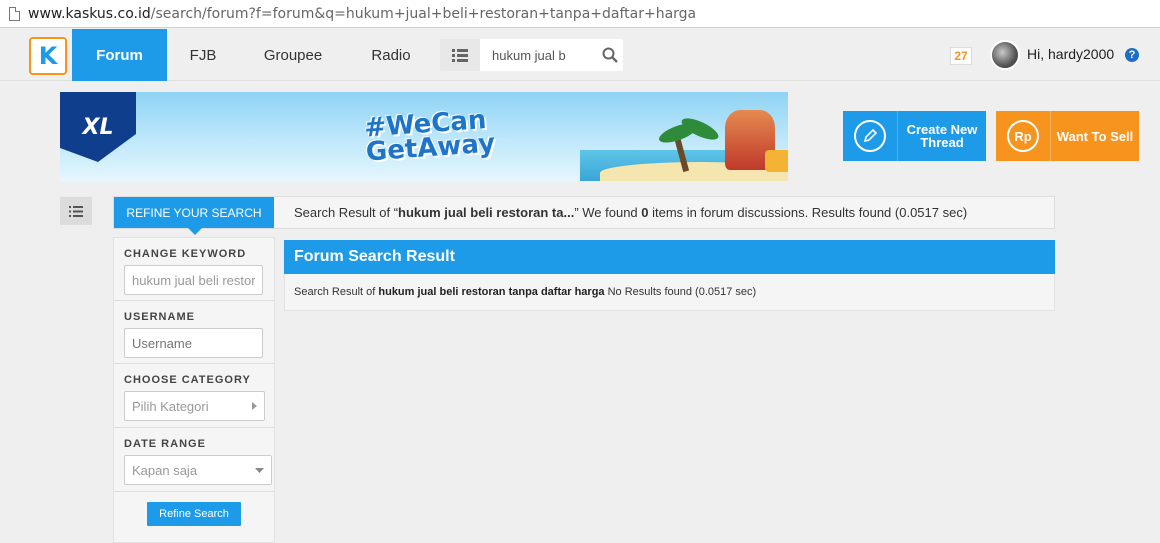 The width and height of the screenshot is (1160, 543). Describe the element at coordinates (391, 55) in the screenshot. I see `nav-radio: Radio` at that location.